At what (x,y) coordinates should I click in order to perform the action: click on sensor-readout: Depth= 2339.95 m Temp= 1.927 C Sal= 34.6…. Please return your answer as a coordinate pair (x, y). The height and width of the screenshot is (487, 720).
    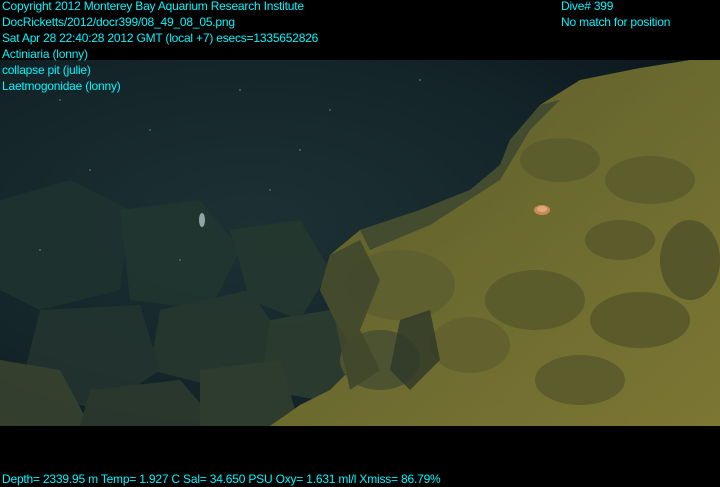
    Looking at the image, I should click on (221, 479).